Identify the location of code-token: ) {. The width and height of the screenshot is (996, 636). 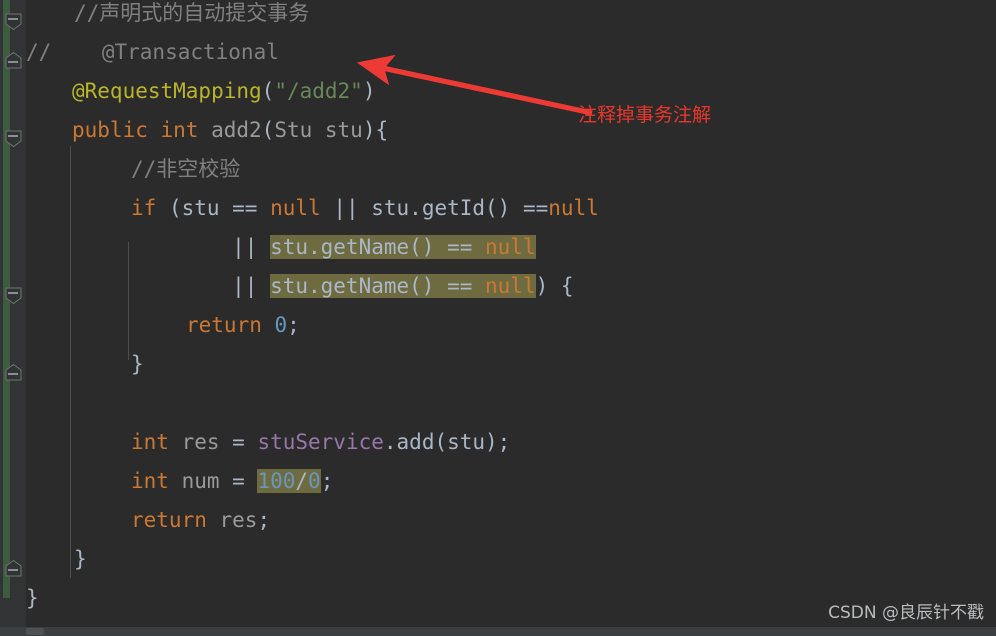
(554, 286).